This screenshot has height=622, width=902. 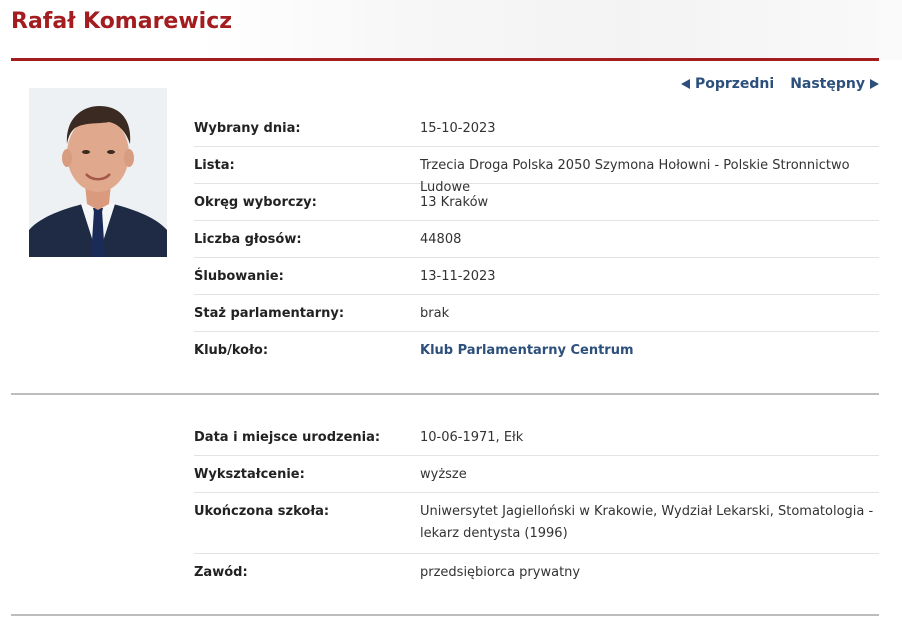 I want to click on info-row: Data i miejsce urodzenia: 10-06-1971, Ełk, so click(x=536, y=437).